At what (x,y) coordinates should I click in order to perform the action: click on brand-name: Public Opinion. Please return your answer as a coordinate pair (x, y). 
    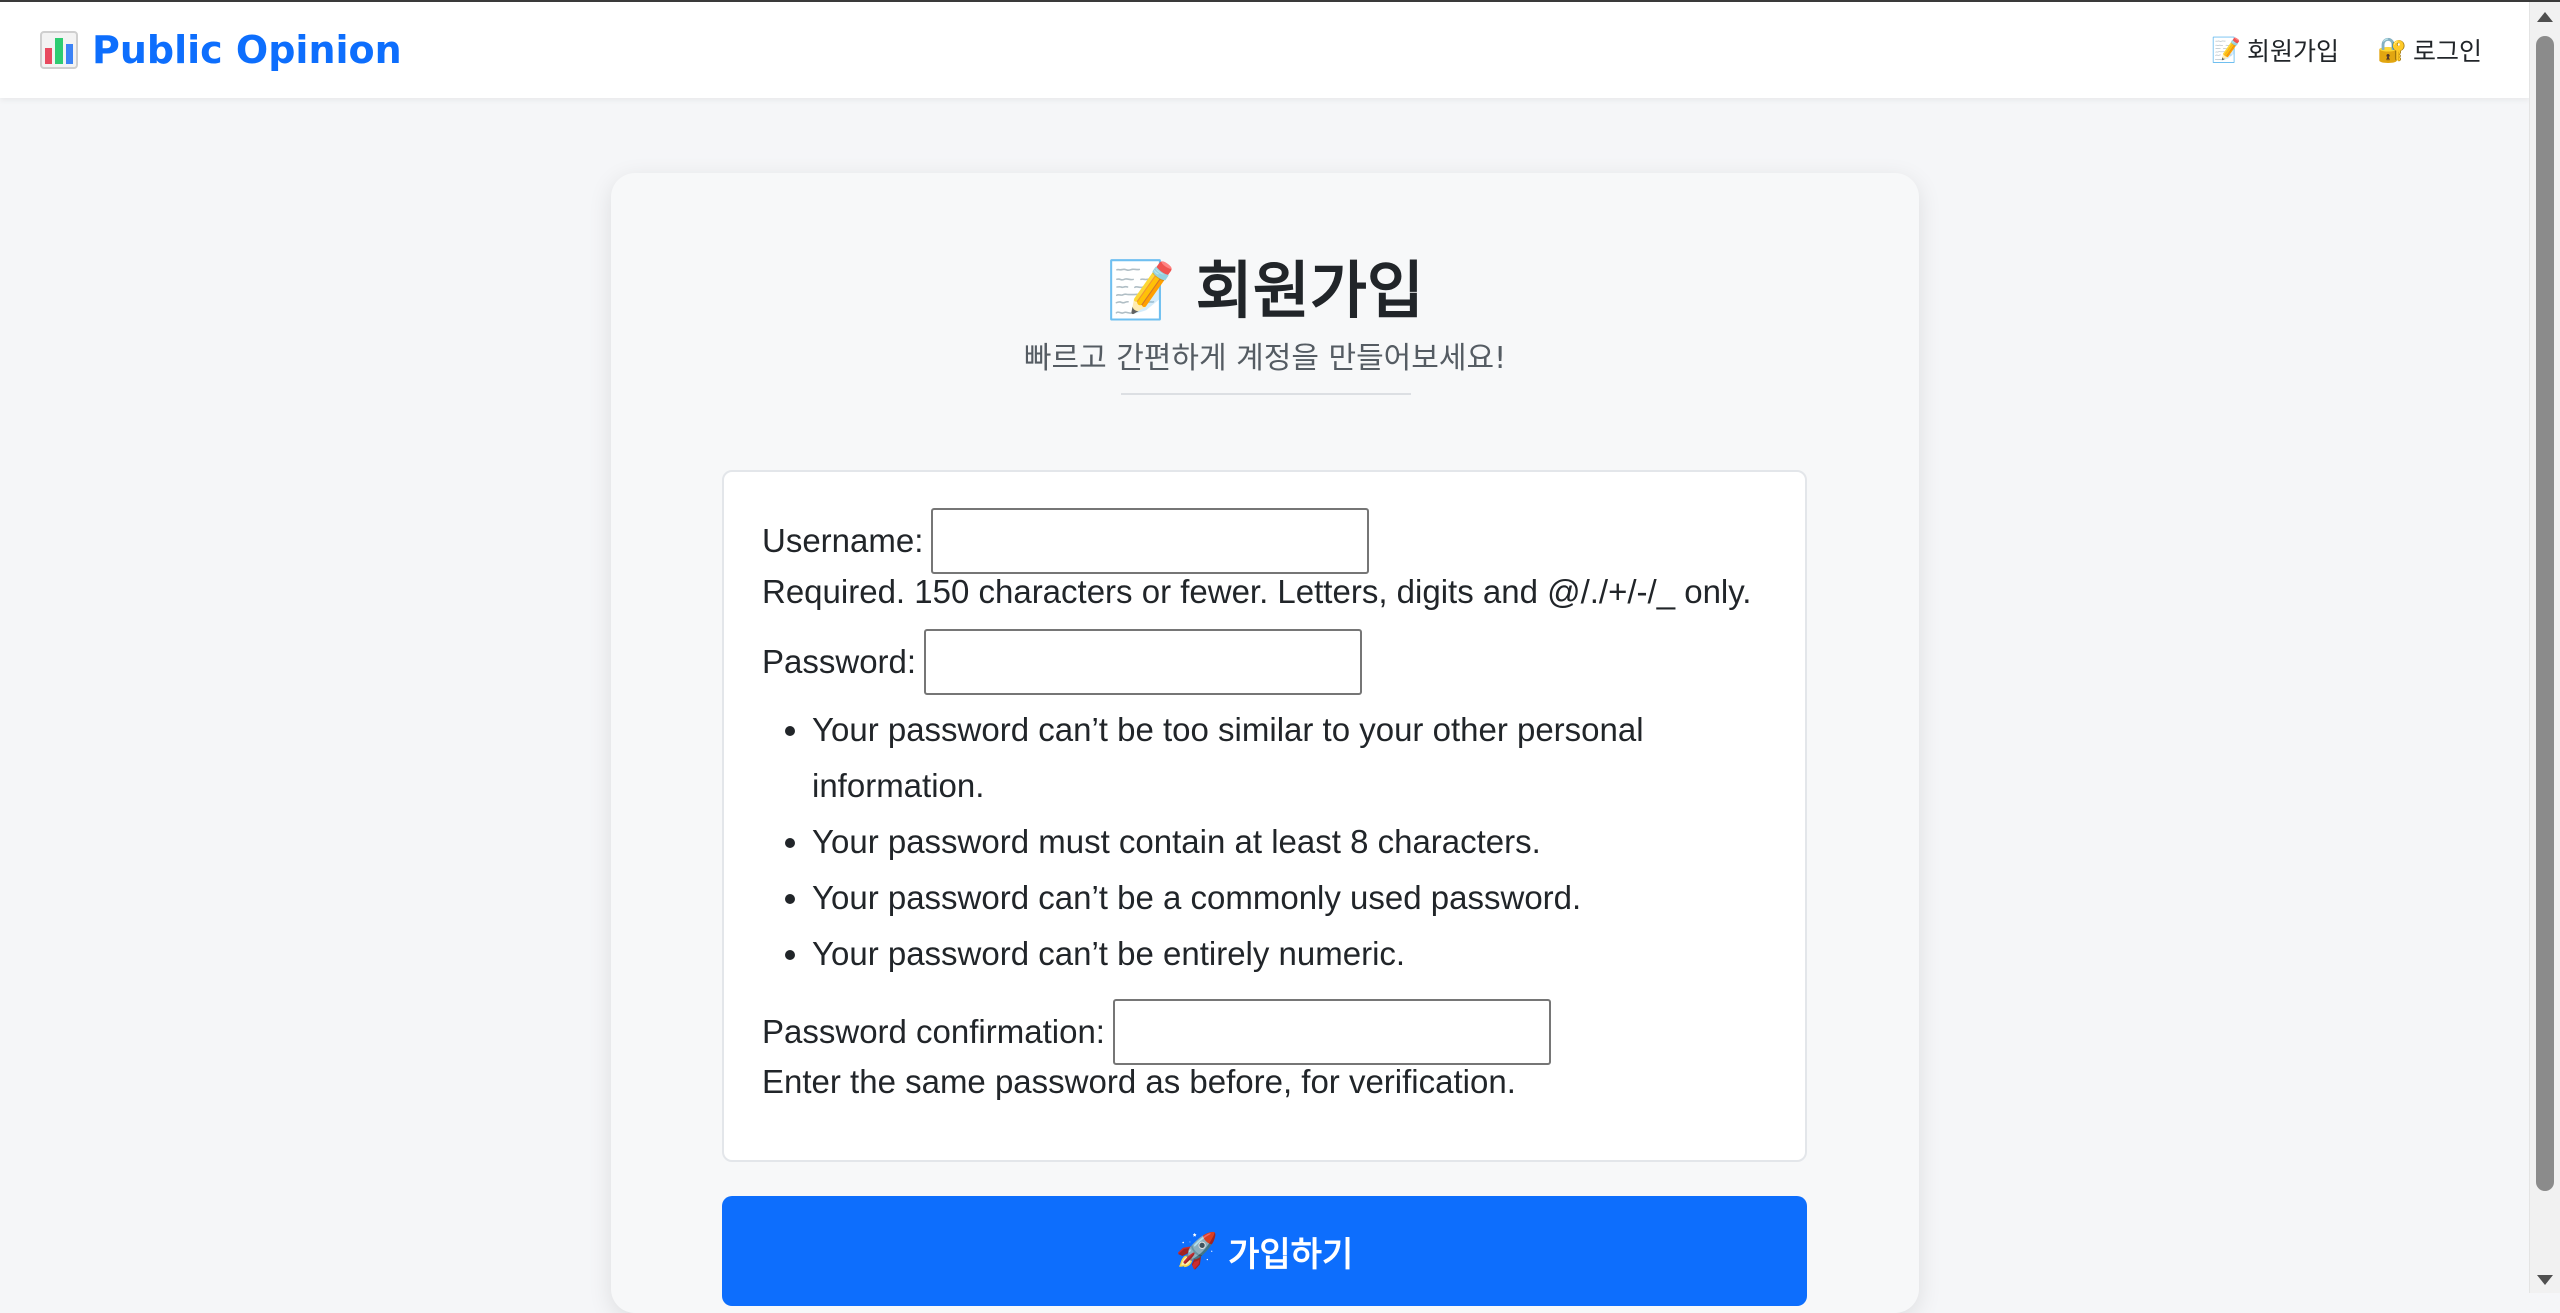
    Looking at the image, I should click on (247, 50).